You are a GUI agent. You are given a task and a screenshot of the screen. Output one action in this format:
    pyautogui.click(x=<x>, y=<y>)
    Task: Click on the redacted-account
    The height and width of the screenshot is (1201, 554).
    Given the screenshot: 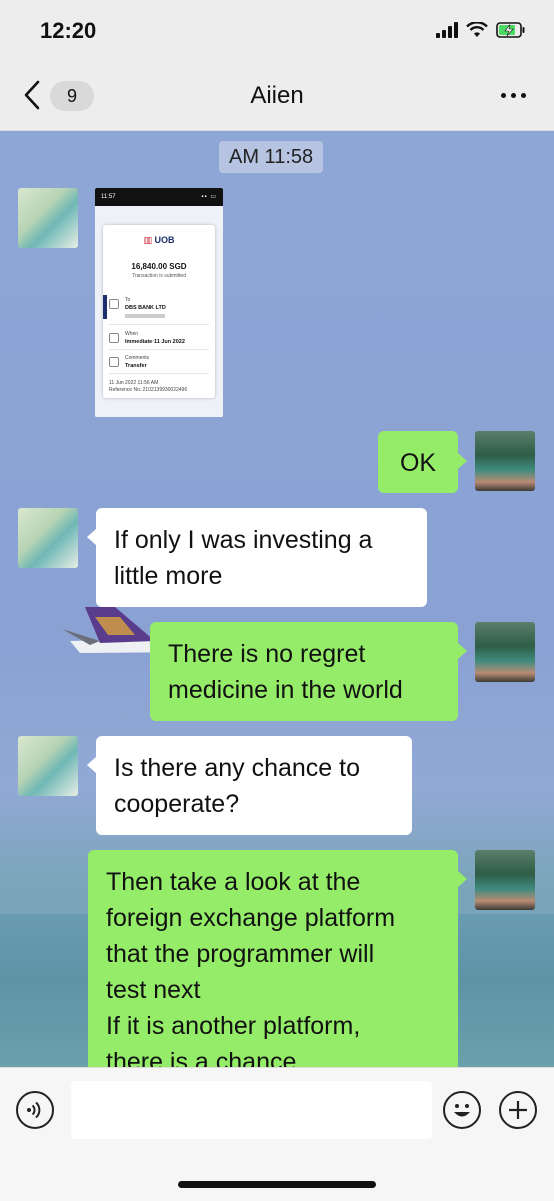 What is the action you would take?
    pyautogui.click(x=145, y=316)
    